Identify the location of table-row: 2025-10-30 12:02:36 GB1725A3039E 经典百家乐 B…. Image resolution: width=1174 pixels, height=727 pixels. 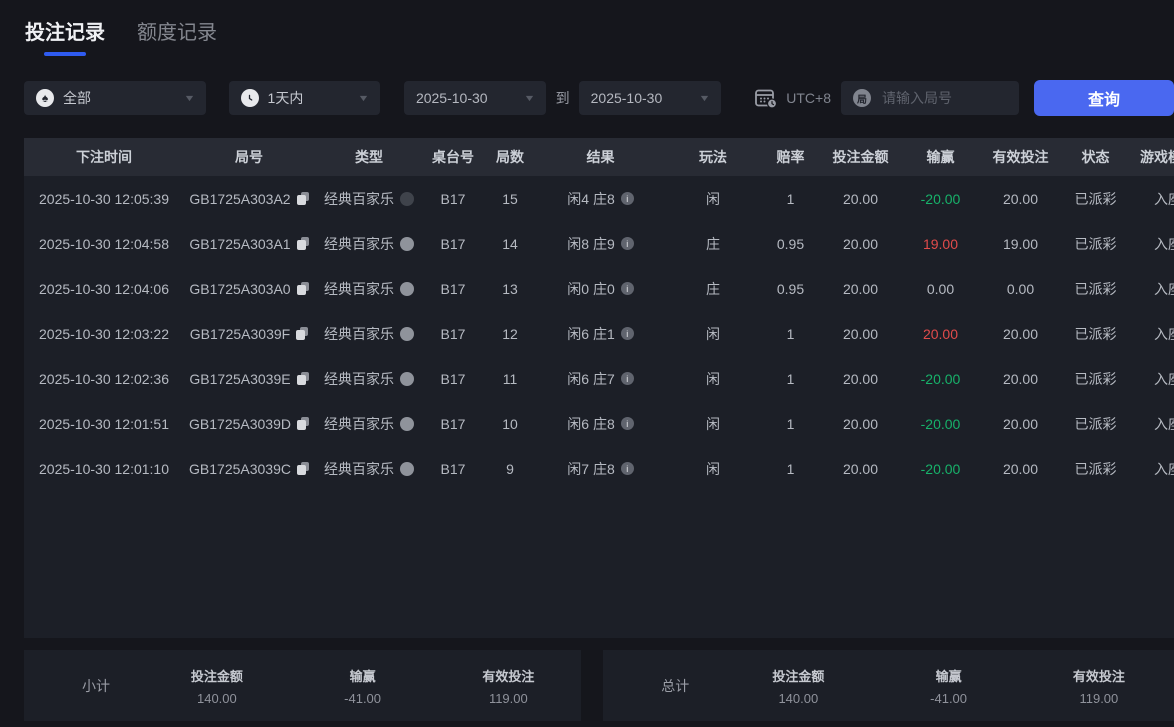
(599, 378).